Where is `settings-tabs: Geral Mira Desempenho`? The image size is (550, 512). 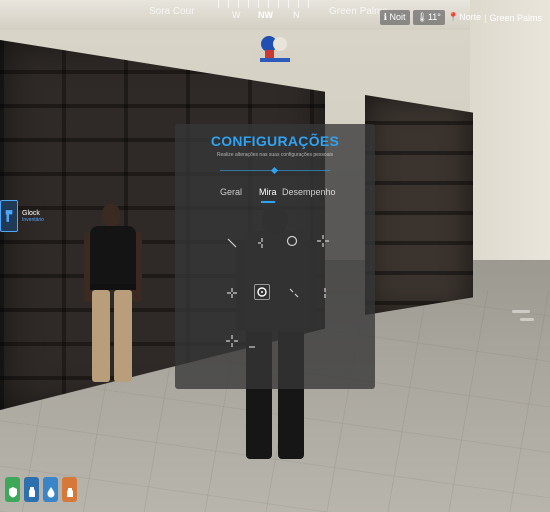
settings-tabs: Geral Mira Desempenho is located at coordinates (275, 195).